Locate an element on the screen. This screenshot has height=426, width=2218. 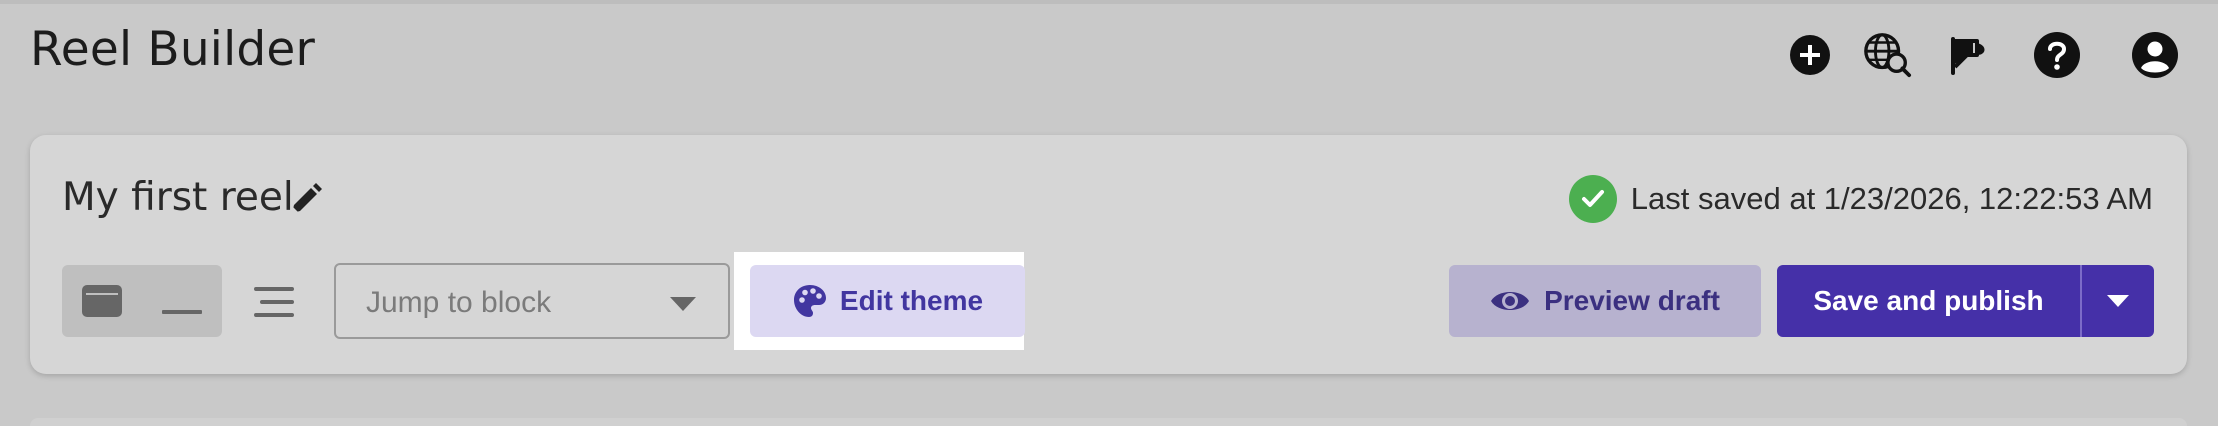
account-button is located at coordinates (2155, 55).